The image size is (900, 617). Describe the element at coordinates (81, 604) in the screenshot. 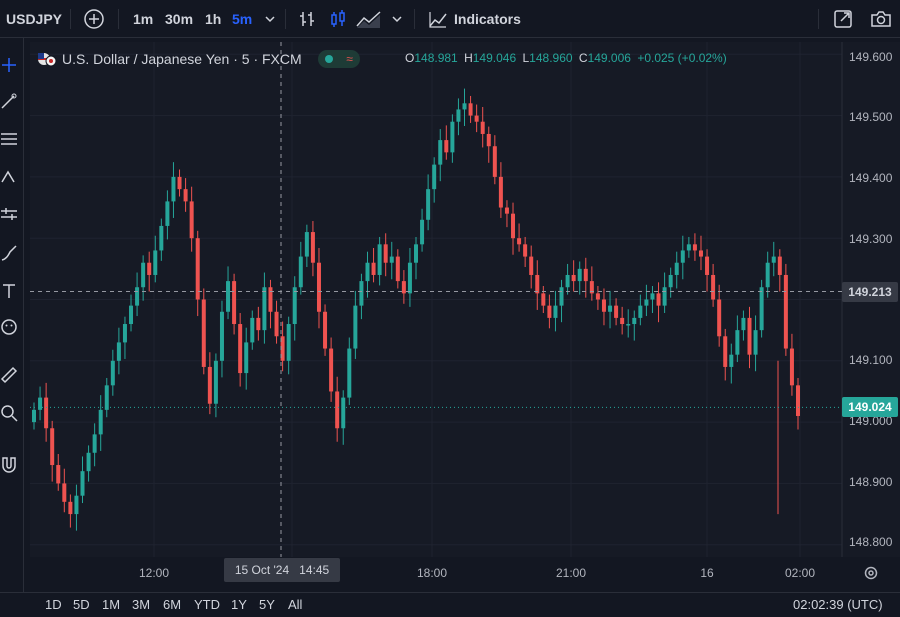

I see `range-5d: 5D` at that location.